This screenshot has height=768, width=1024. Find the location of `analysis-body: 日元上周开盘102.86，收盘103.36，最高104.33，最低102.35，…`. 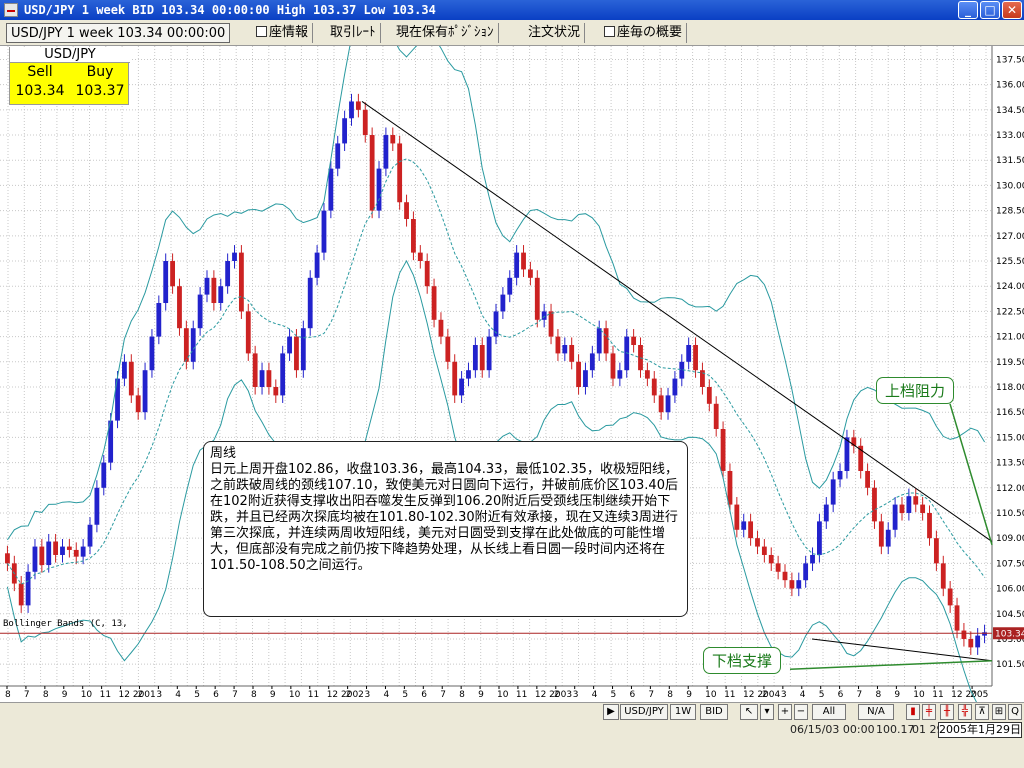

analysis-body: 日元上周开盘102.86，收盘103.36，最高104.33，最低102.35，… is located at coordinates (444, 517).